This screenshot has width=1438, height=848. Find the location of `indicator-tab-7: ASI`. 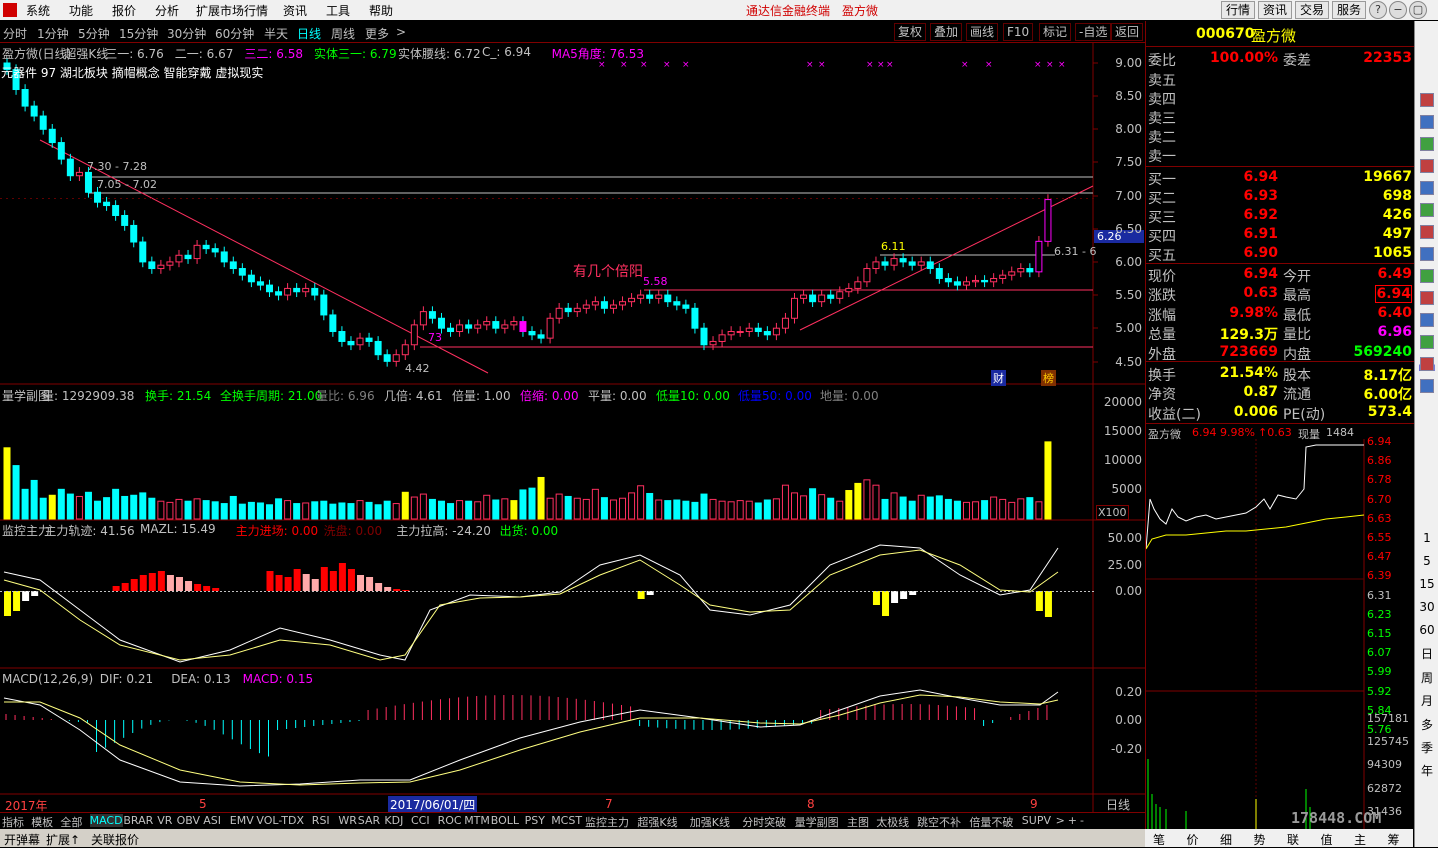

indicator-tab-7: ASI is located at coordinates (212, 820).